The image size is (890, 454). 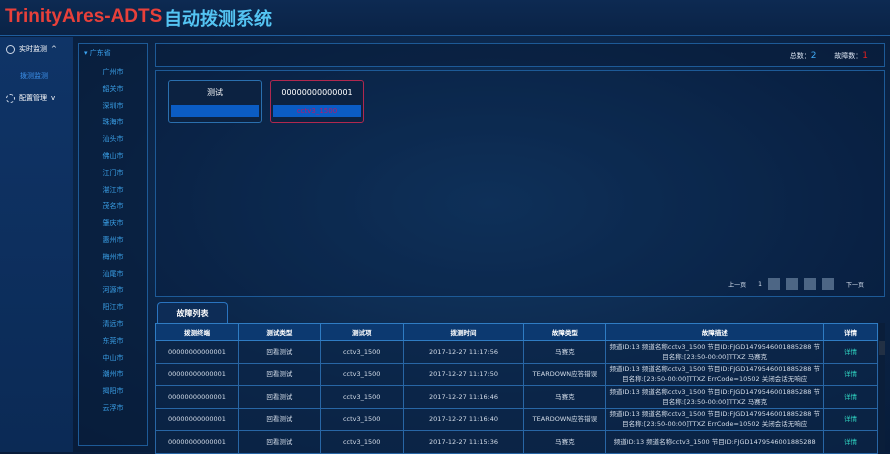 I want to click on tree-city-item: 江门市, so click(x=113, y=173).